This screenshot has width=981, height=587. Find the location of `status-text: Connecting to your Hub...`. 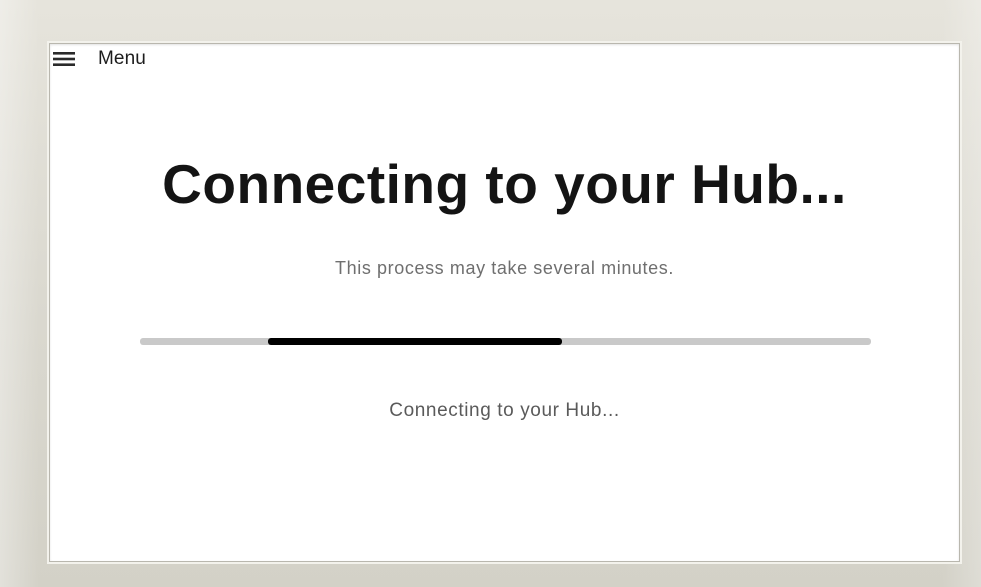

status-text: Connecting to your Hub... is located at coordinates (504, 410).